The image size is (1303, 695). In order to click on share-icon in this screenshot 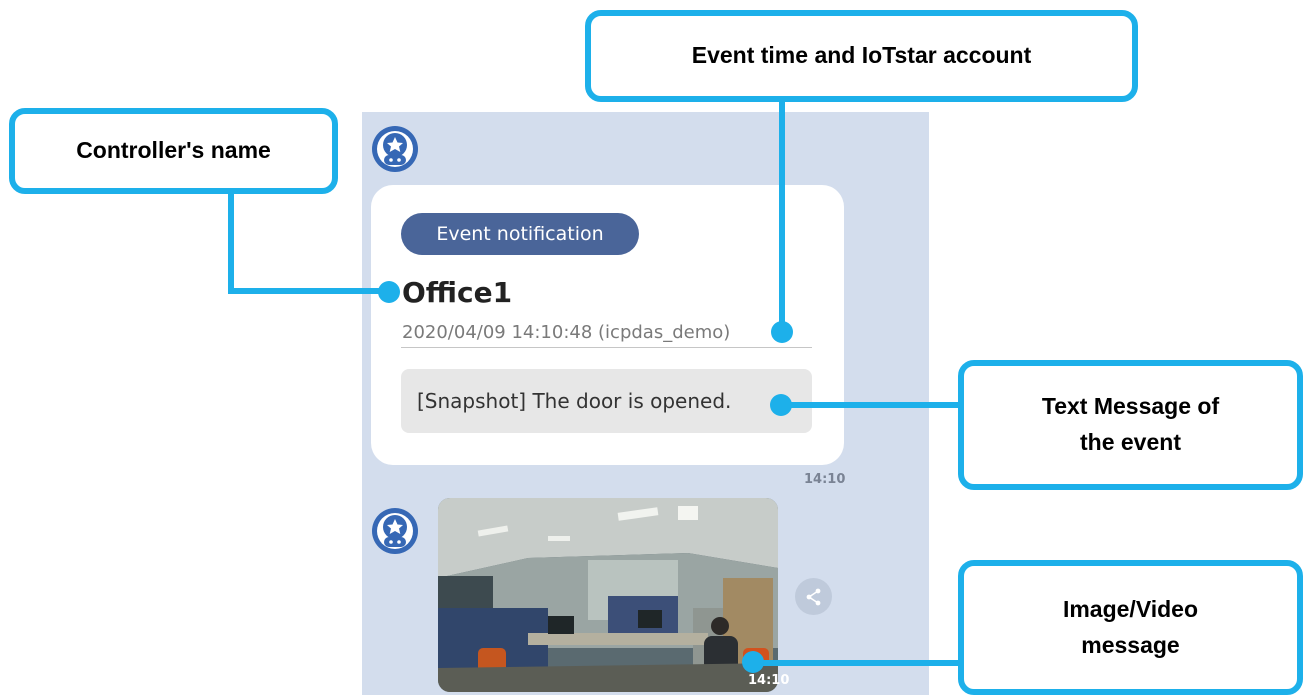, I will do `click(813, 596)`.